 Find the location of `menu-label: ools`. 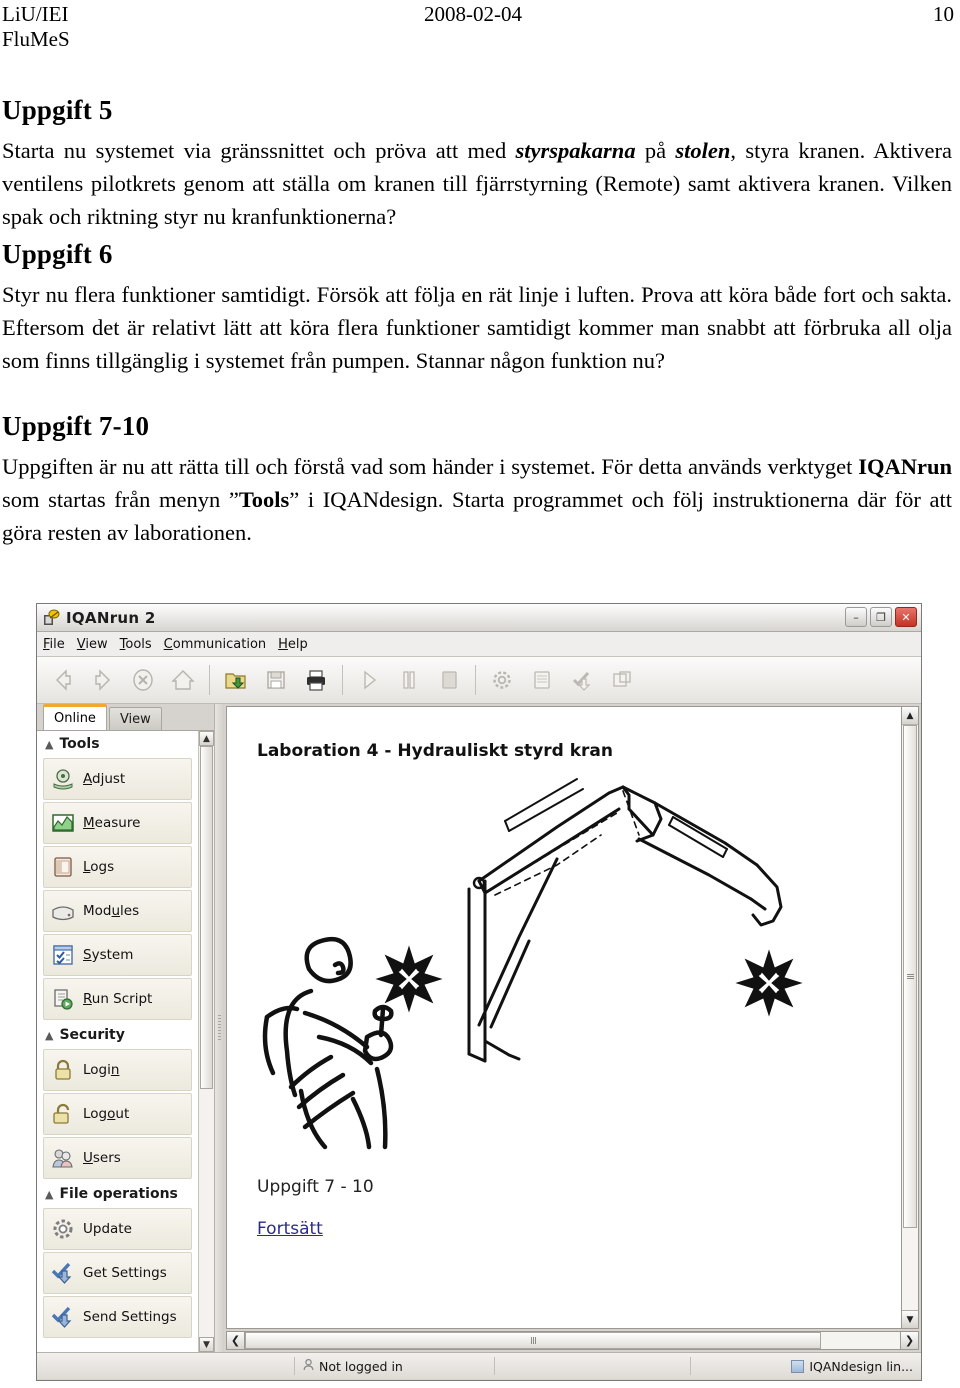

menu-label: ools is located at coordinates (138, 644).